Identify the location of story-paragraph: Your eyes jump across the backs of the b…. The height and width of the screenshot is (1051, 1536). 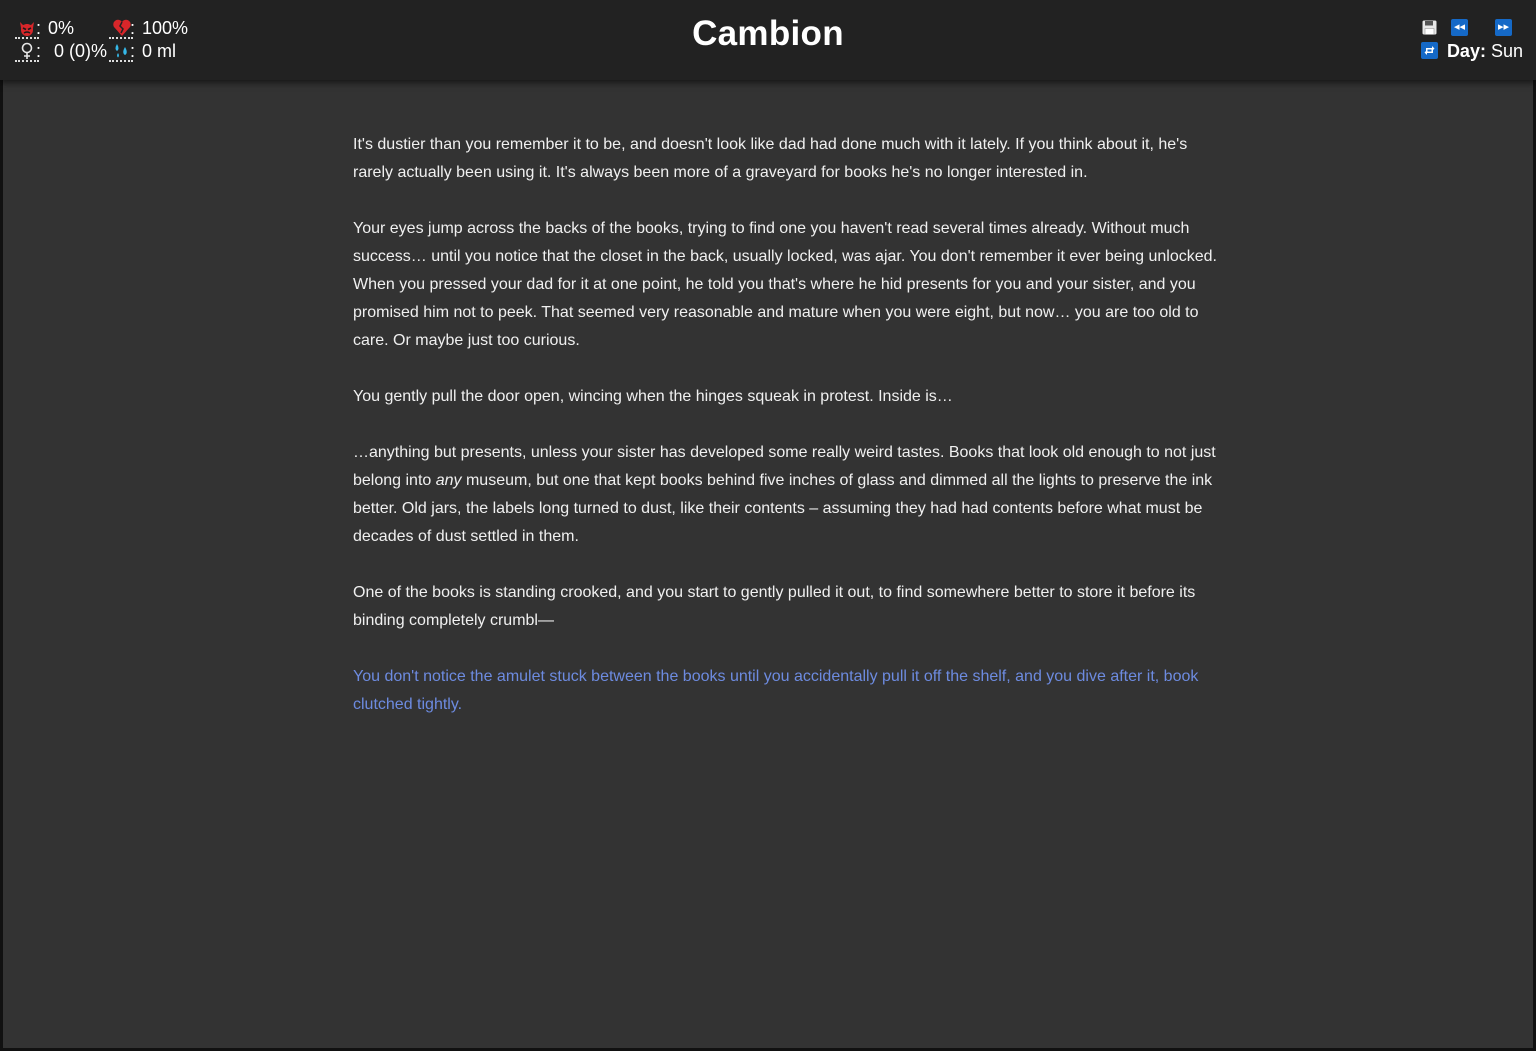
(785, 284).